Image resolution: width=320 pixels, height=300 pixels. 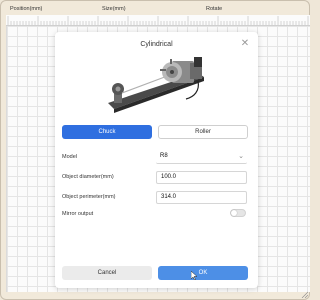 I want to click on tab-chuck: Chuck, so click(x=107, y=132).